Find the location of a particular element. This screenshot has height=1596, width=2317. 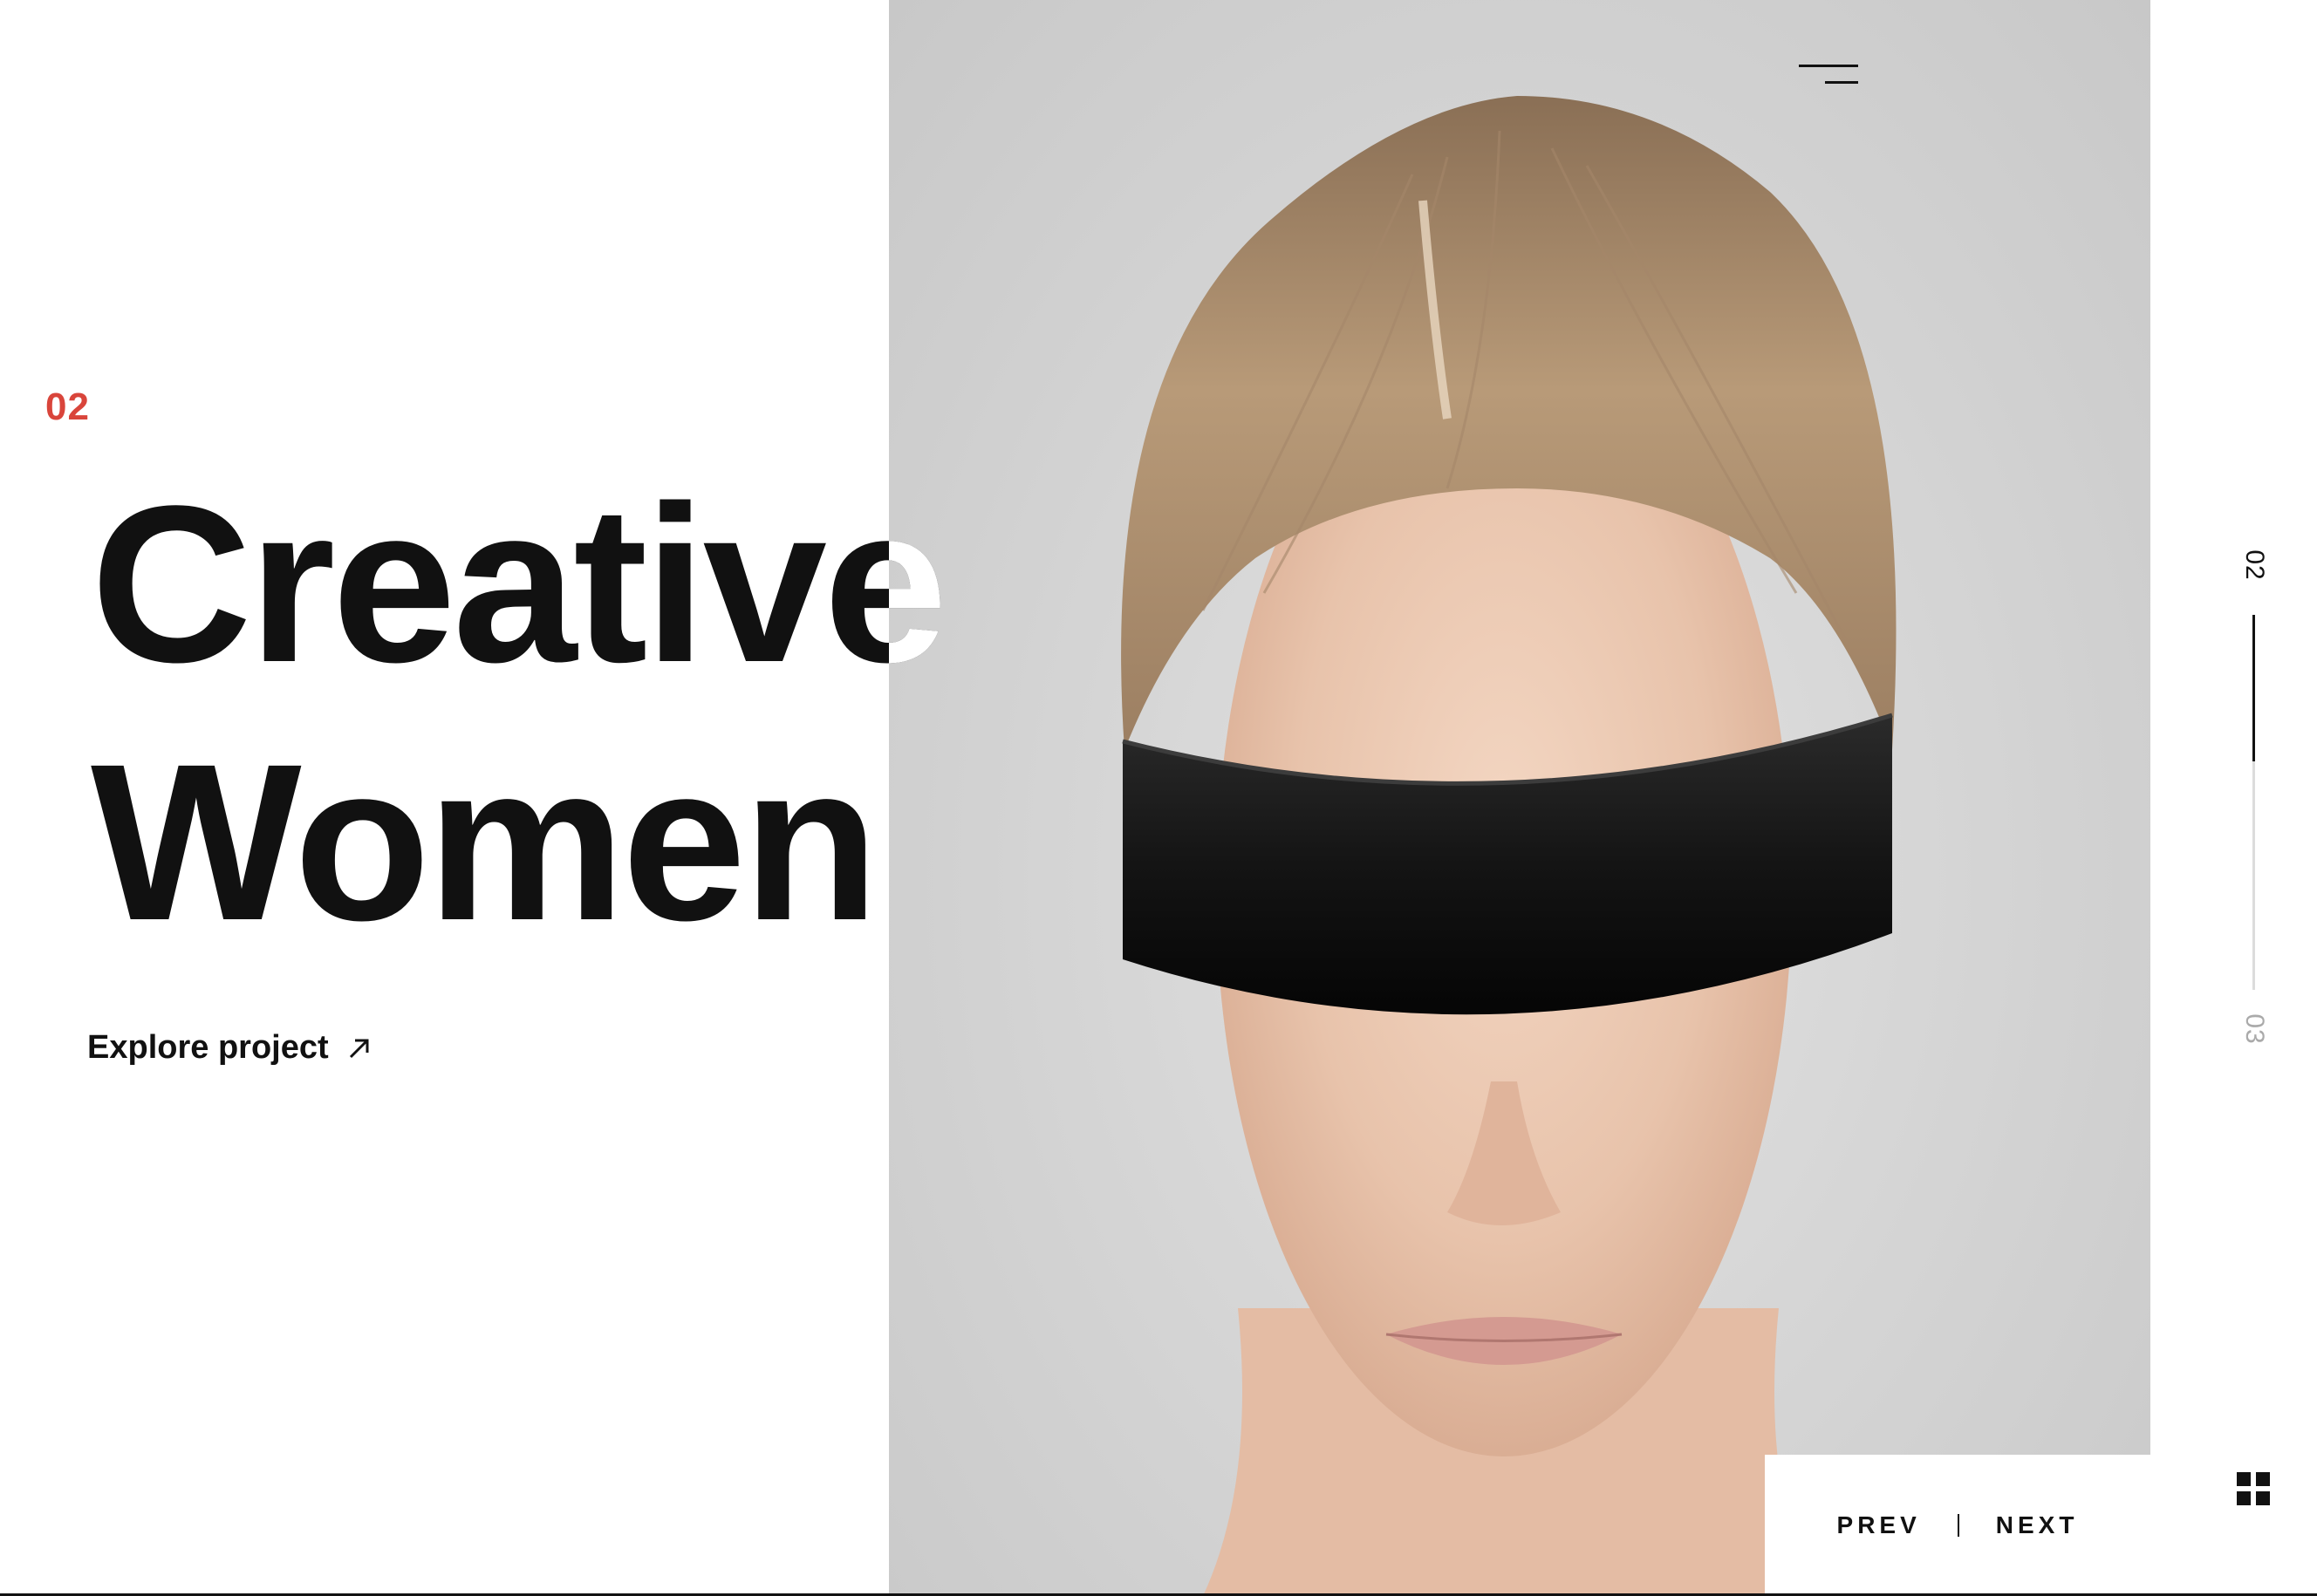

progress-track is located at coordinates (2253, 803).